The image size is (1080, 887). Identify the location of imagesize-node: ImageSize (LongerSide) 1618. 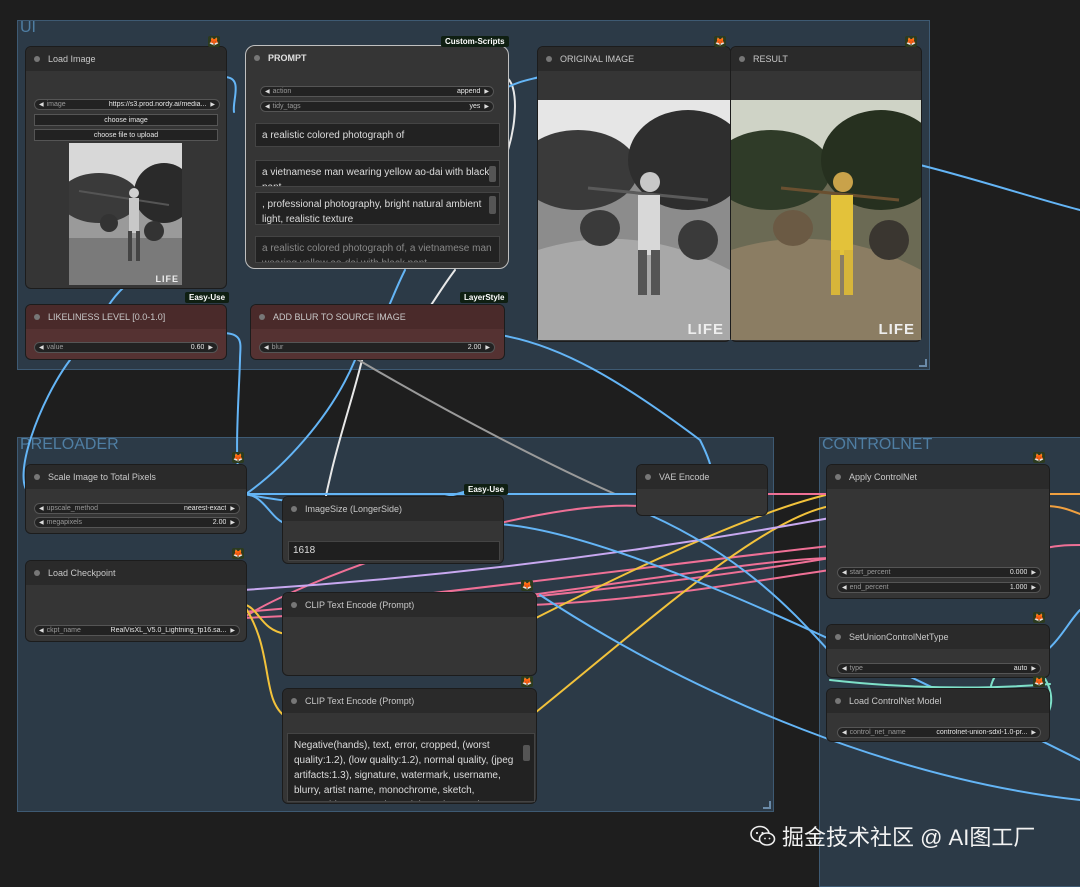
(393, 530).